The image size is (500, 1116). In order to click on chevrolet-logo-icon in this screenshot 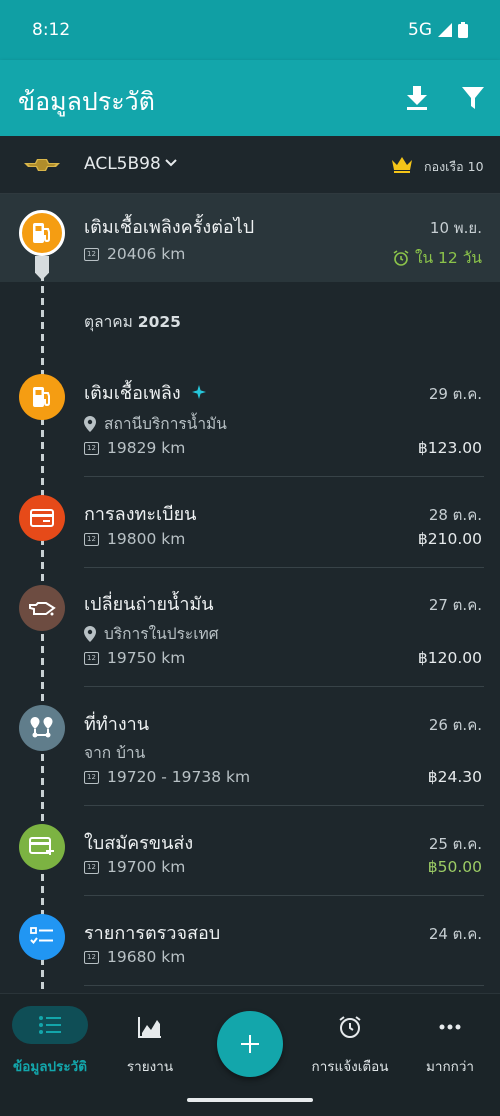, I will do `click(42, 165)`.